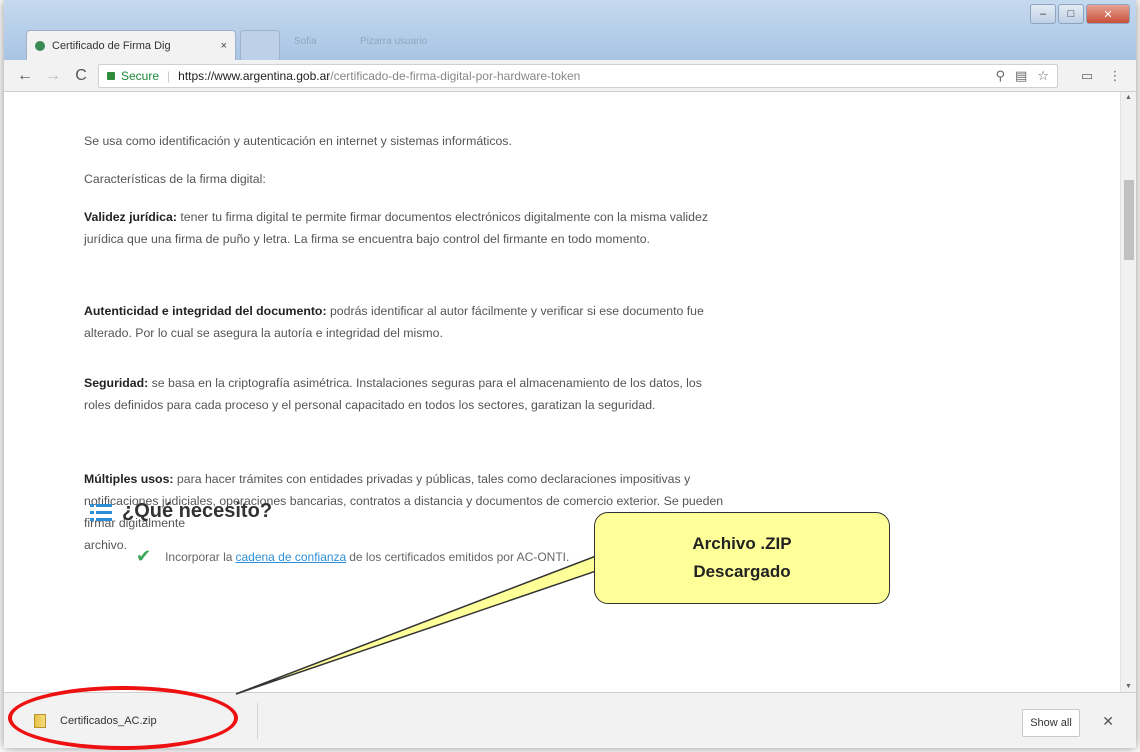  I want to click on callout-tail, so click(438, 625).